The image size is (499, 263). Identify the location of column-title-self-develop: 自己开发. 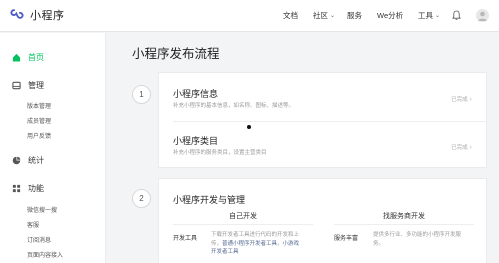
(243, 216).